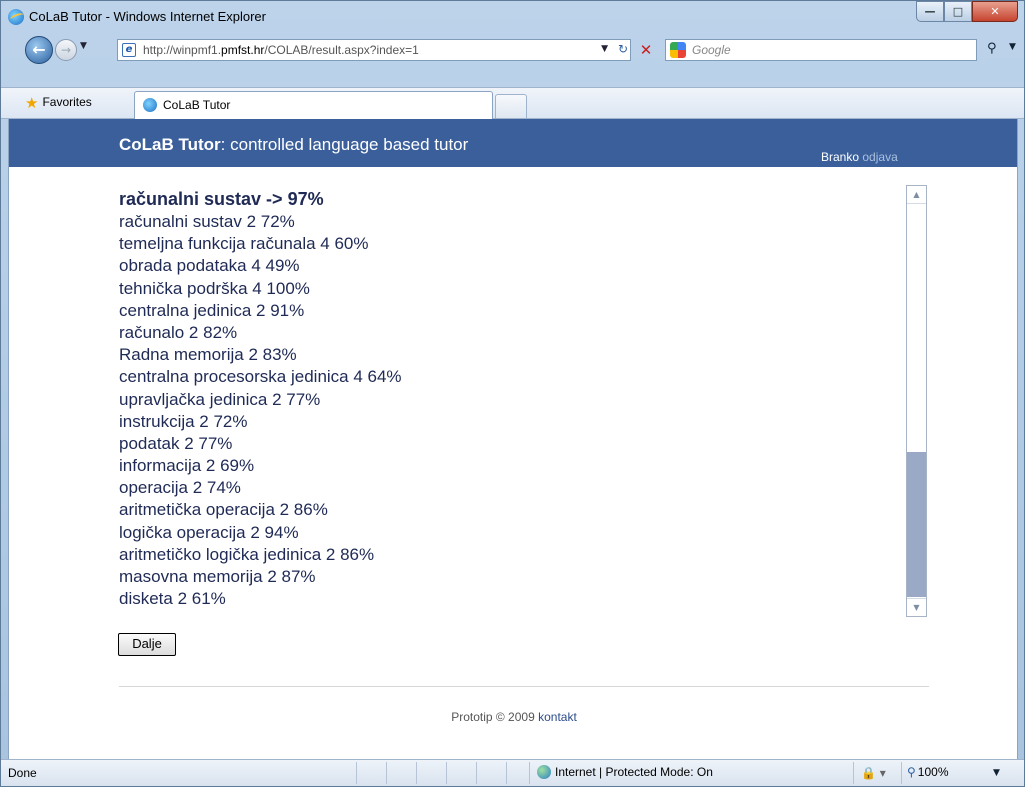 This screenshot has width=1025, height=787. Describe the element at coordinates (32, 103) in the screenshot. I see `star-icon: ★` at that location.